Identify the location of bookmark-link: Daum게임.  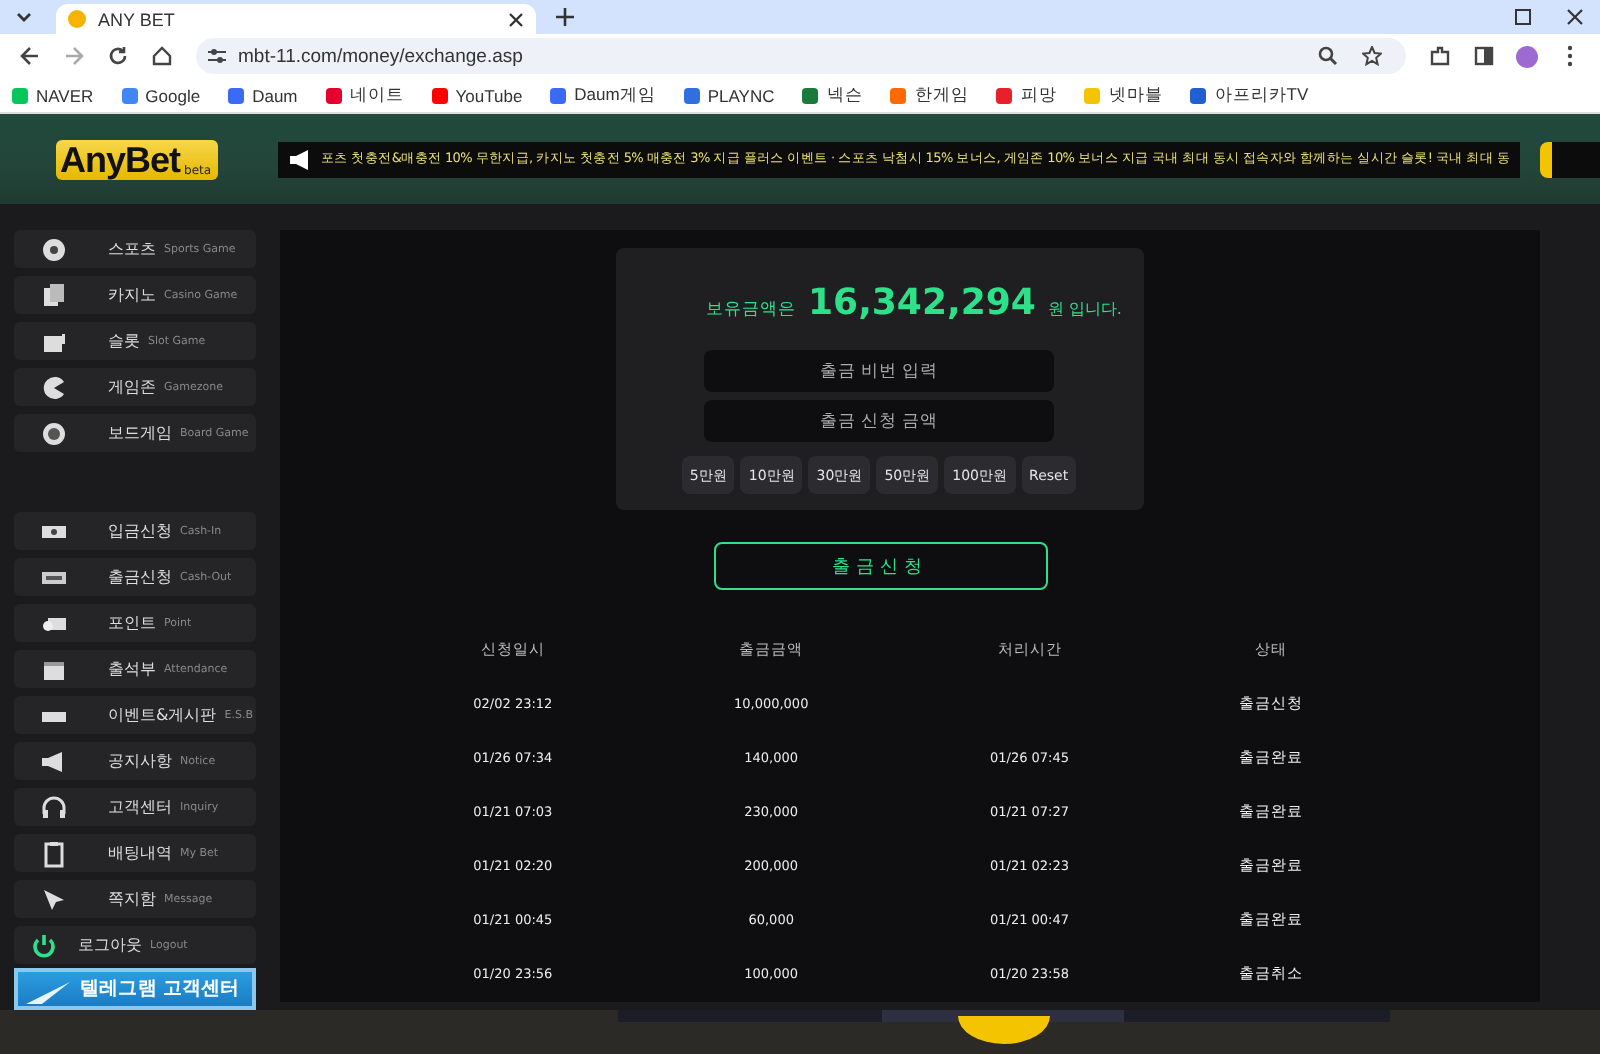
(603, 95).